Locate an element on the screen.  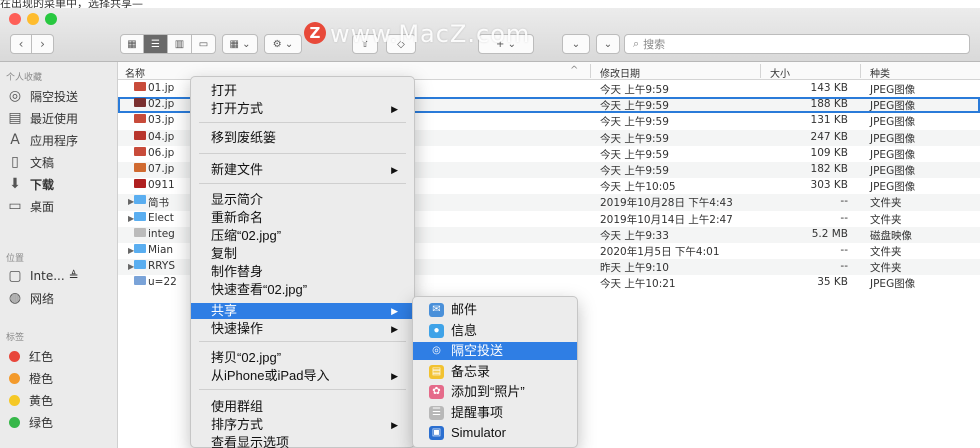
sidebar-item: ▢ Inte... ≜ is located at coordinates (61, 276).